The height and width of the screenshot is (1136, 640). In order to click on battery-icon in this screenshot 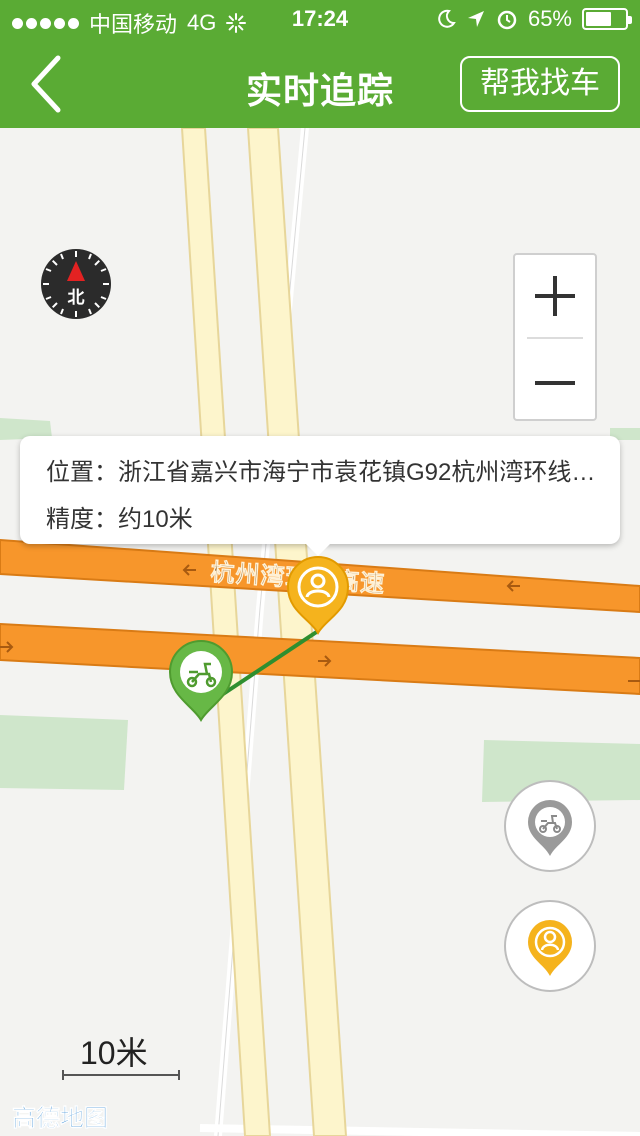, I will do `click(607, 19)`.